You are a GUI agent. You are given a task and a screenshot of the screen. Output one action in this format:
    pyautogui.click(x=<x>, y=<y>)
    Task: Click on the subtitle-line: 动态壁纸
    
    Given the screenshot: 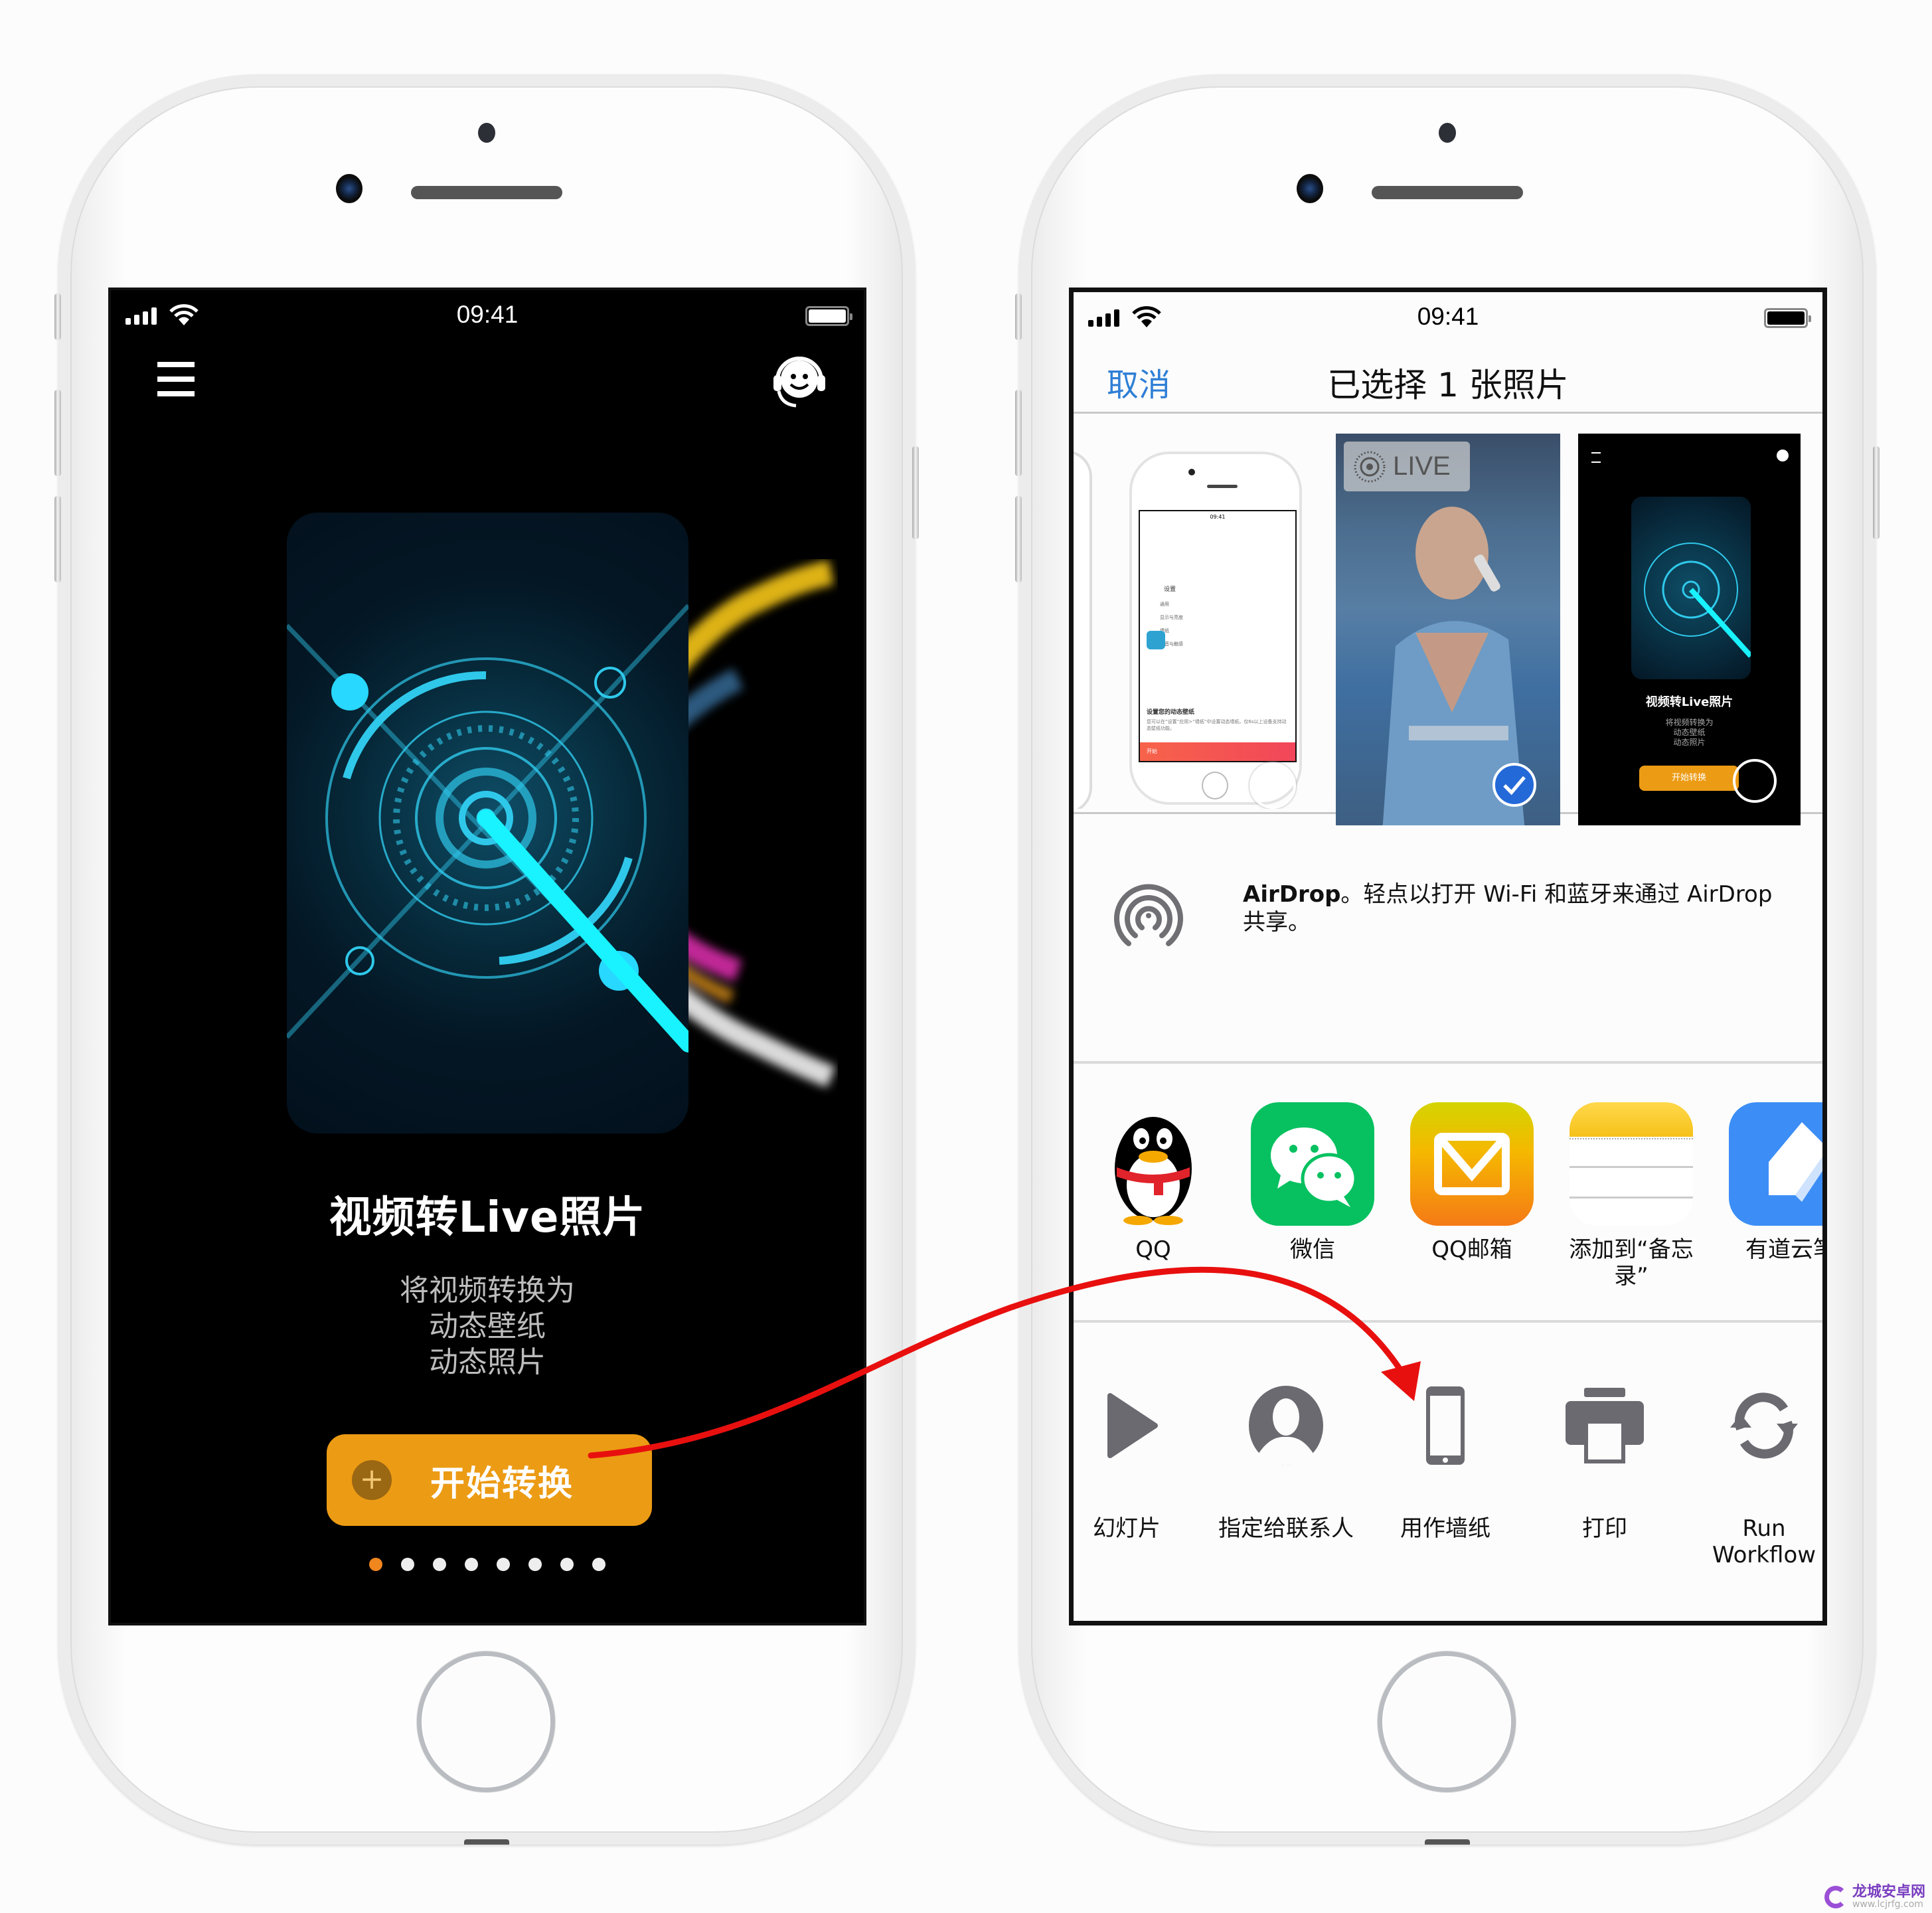 What is the action you would take?
    pyautogui.click(x=487, y=1326)
    